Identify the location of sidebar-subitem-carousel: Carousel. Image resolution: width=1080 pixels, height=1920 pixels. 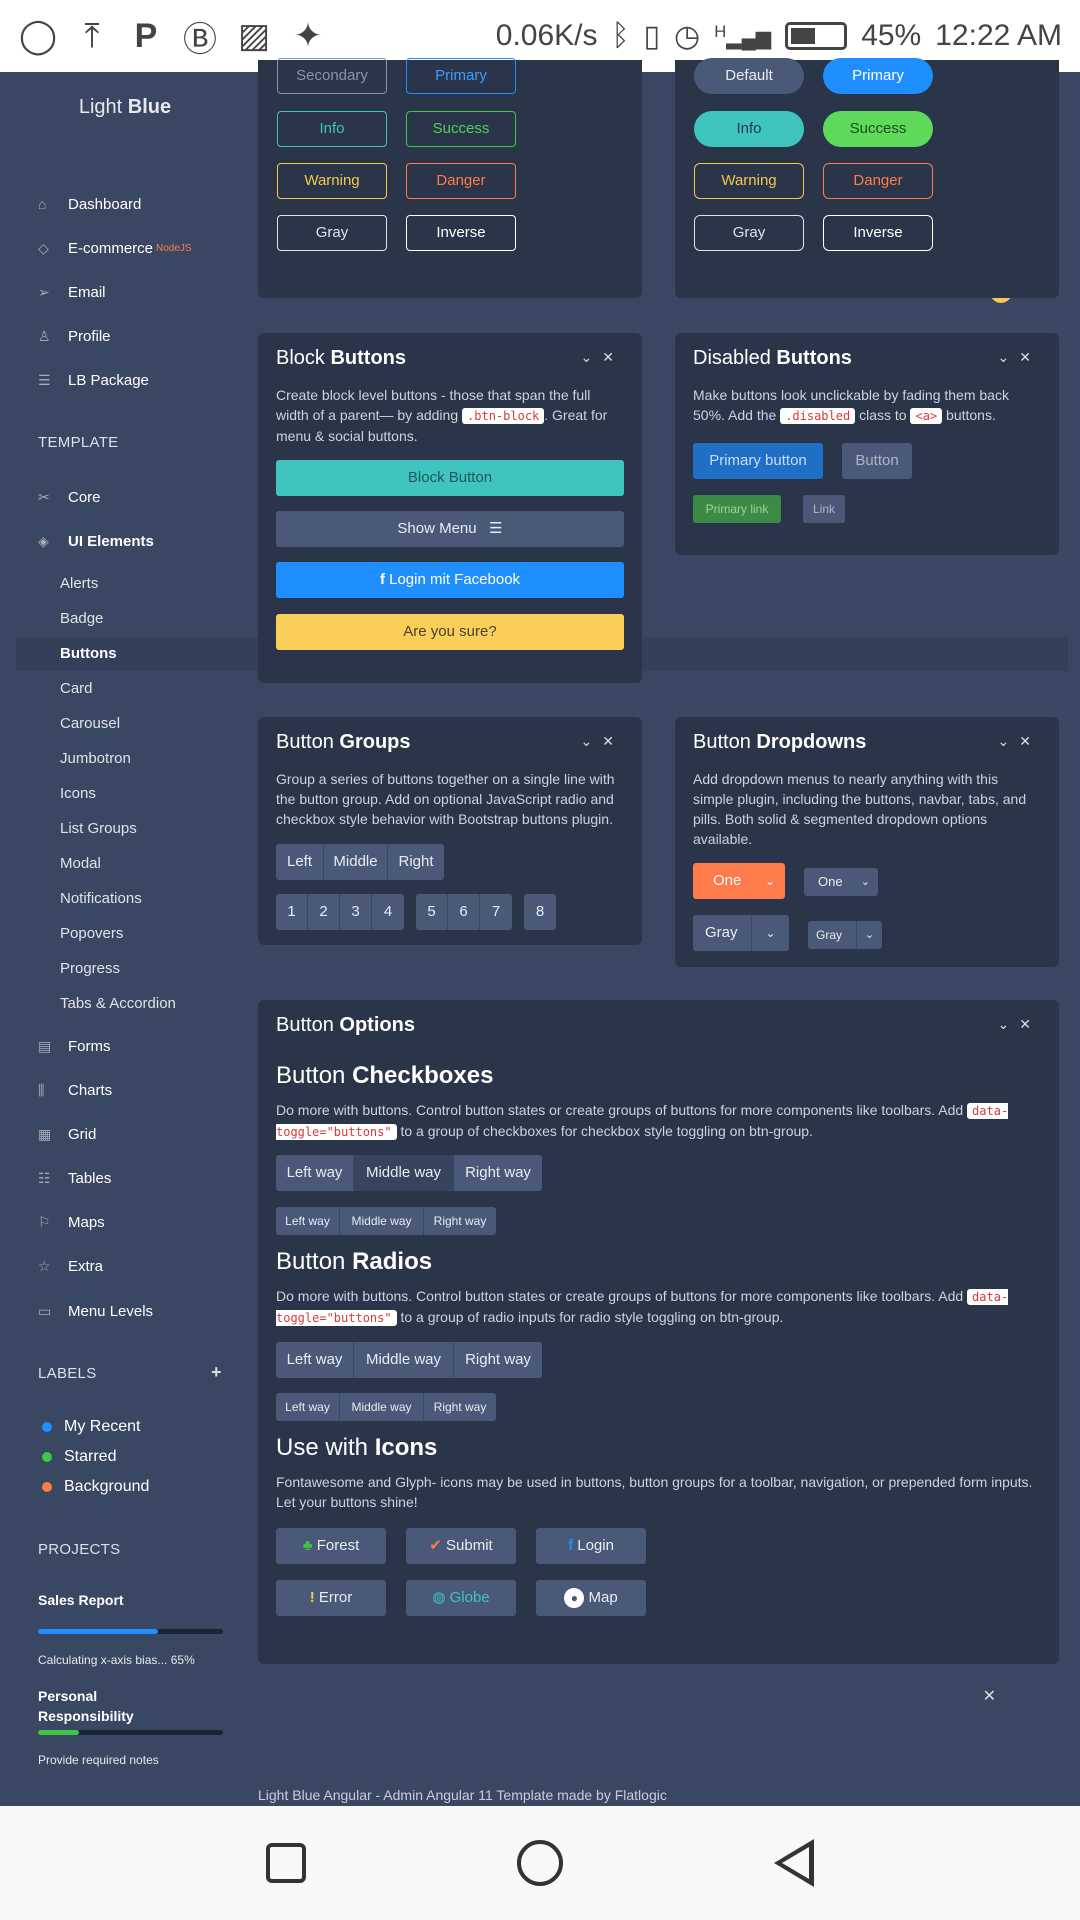
(90, 723).